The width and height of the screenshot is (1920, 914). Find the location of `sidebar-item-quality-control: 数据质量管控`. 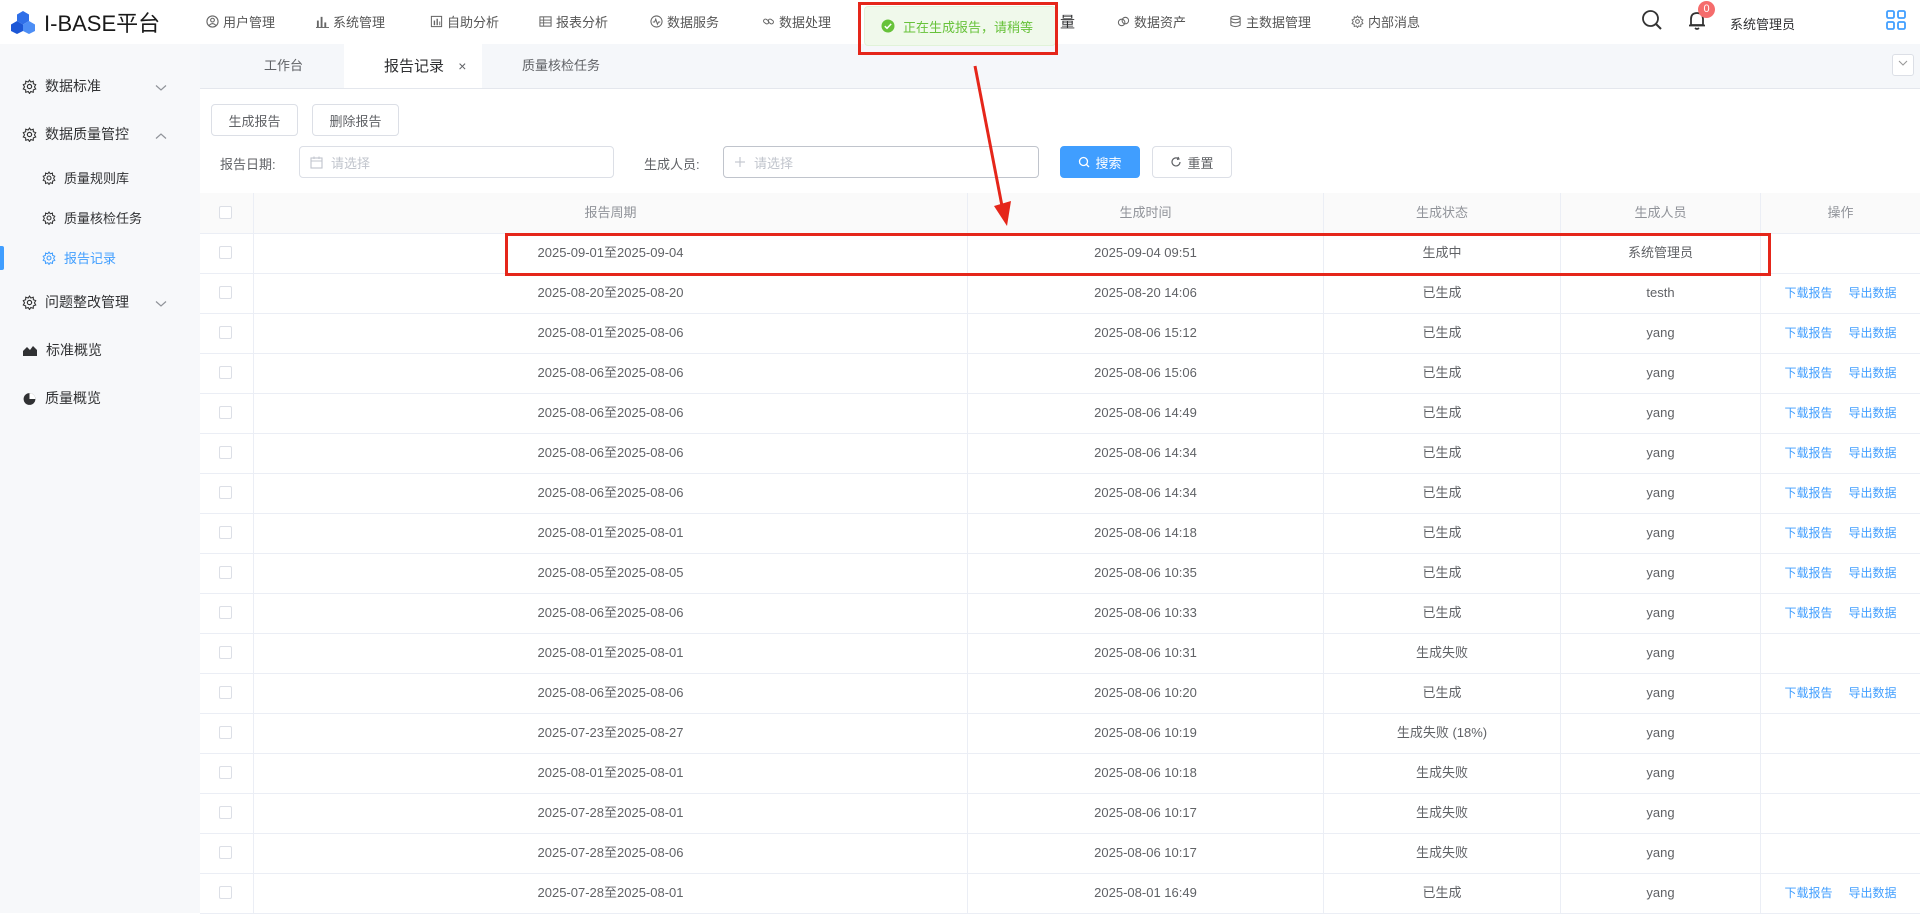

sidebar-item-quality-control: 数据质量管控 is located at coordinates (75, 134).